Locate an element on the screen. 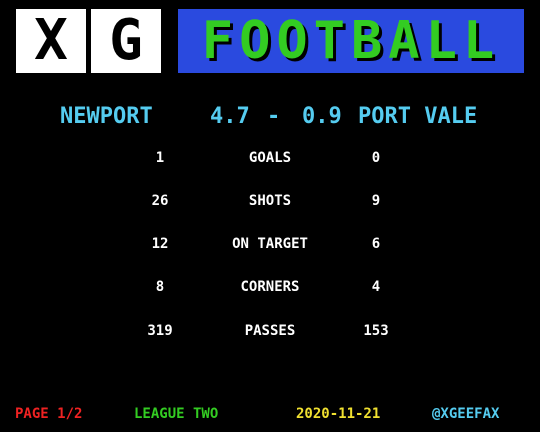 The height and width of the screenshot is (432, 540). title-banner: FOOTBALL is located at coordinates (351, 41).